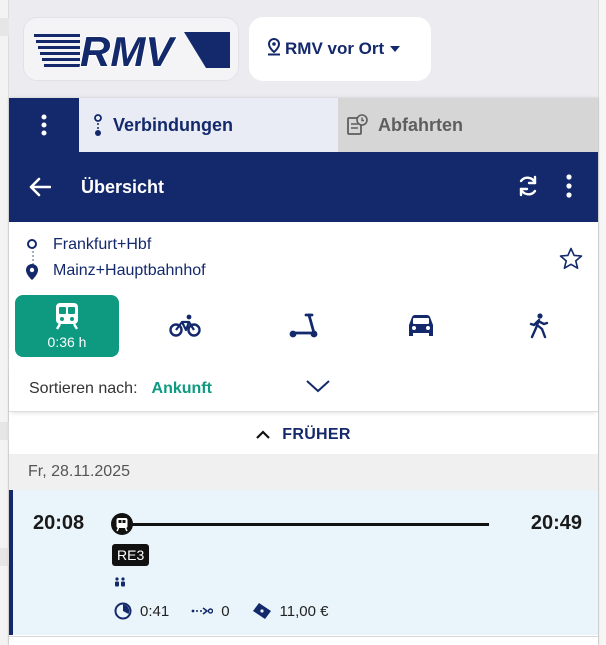  I want to click on left-window-edge, so click(4, 322).